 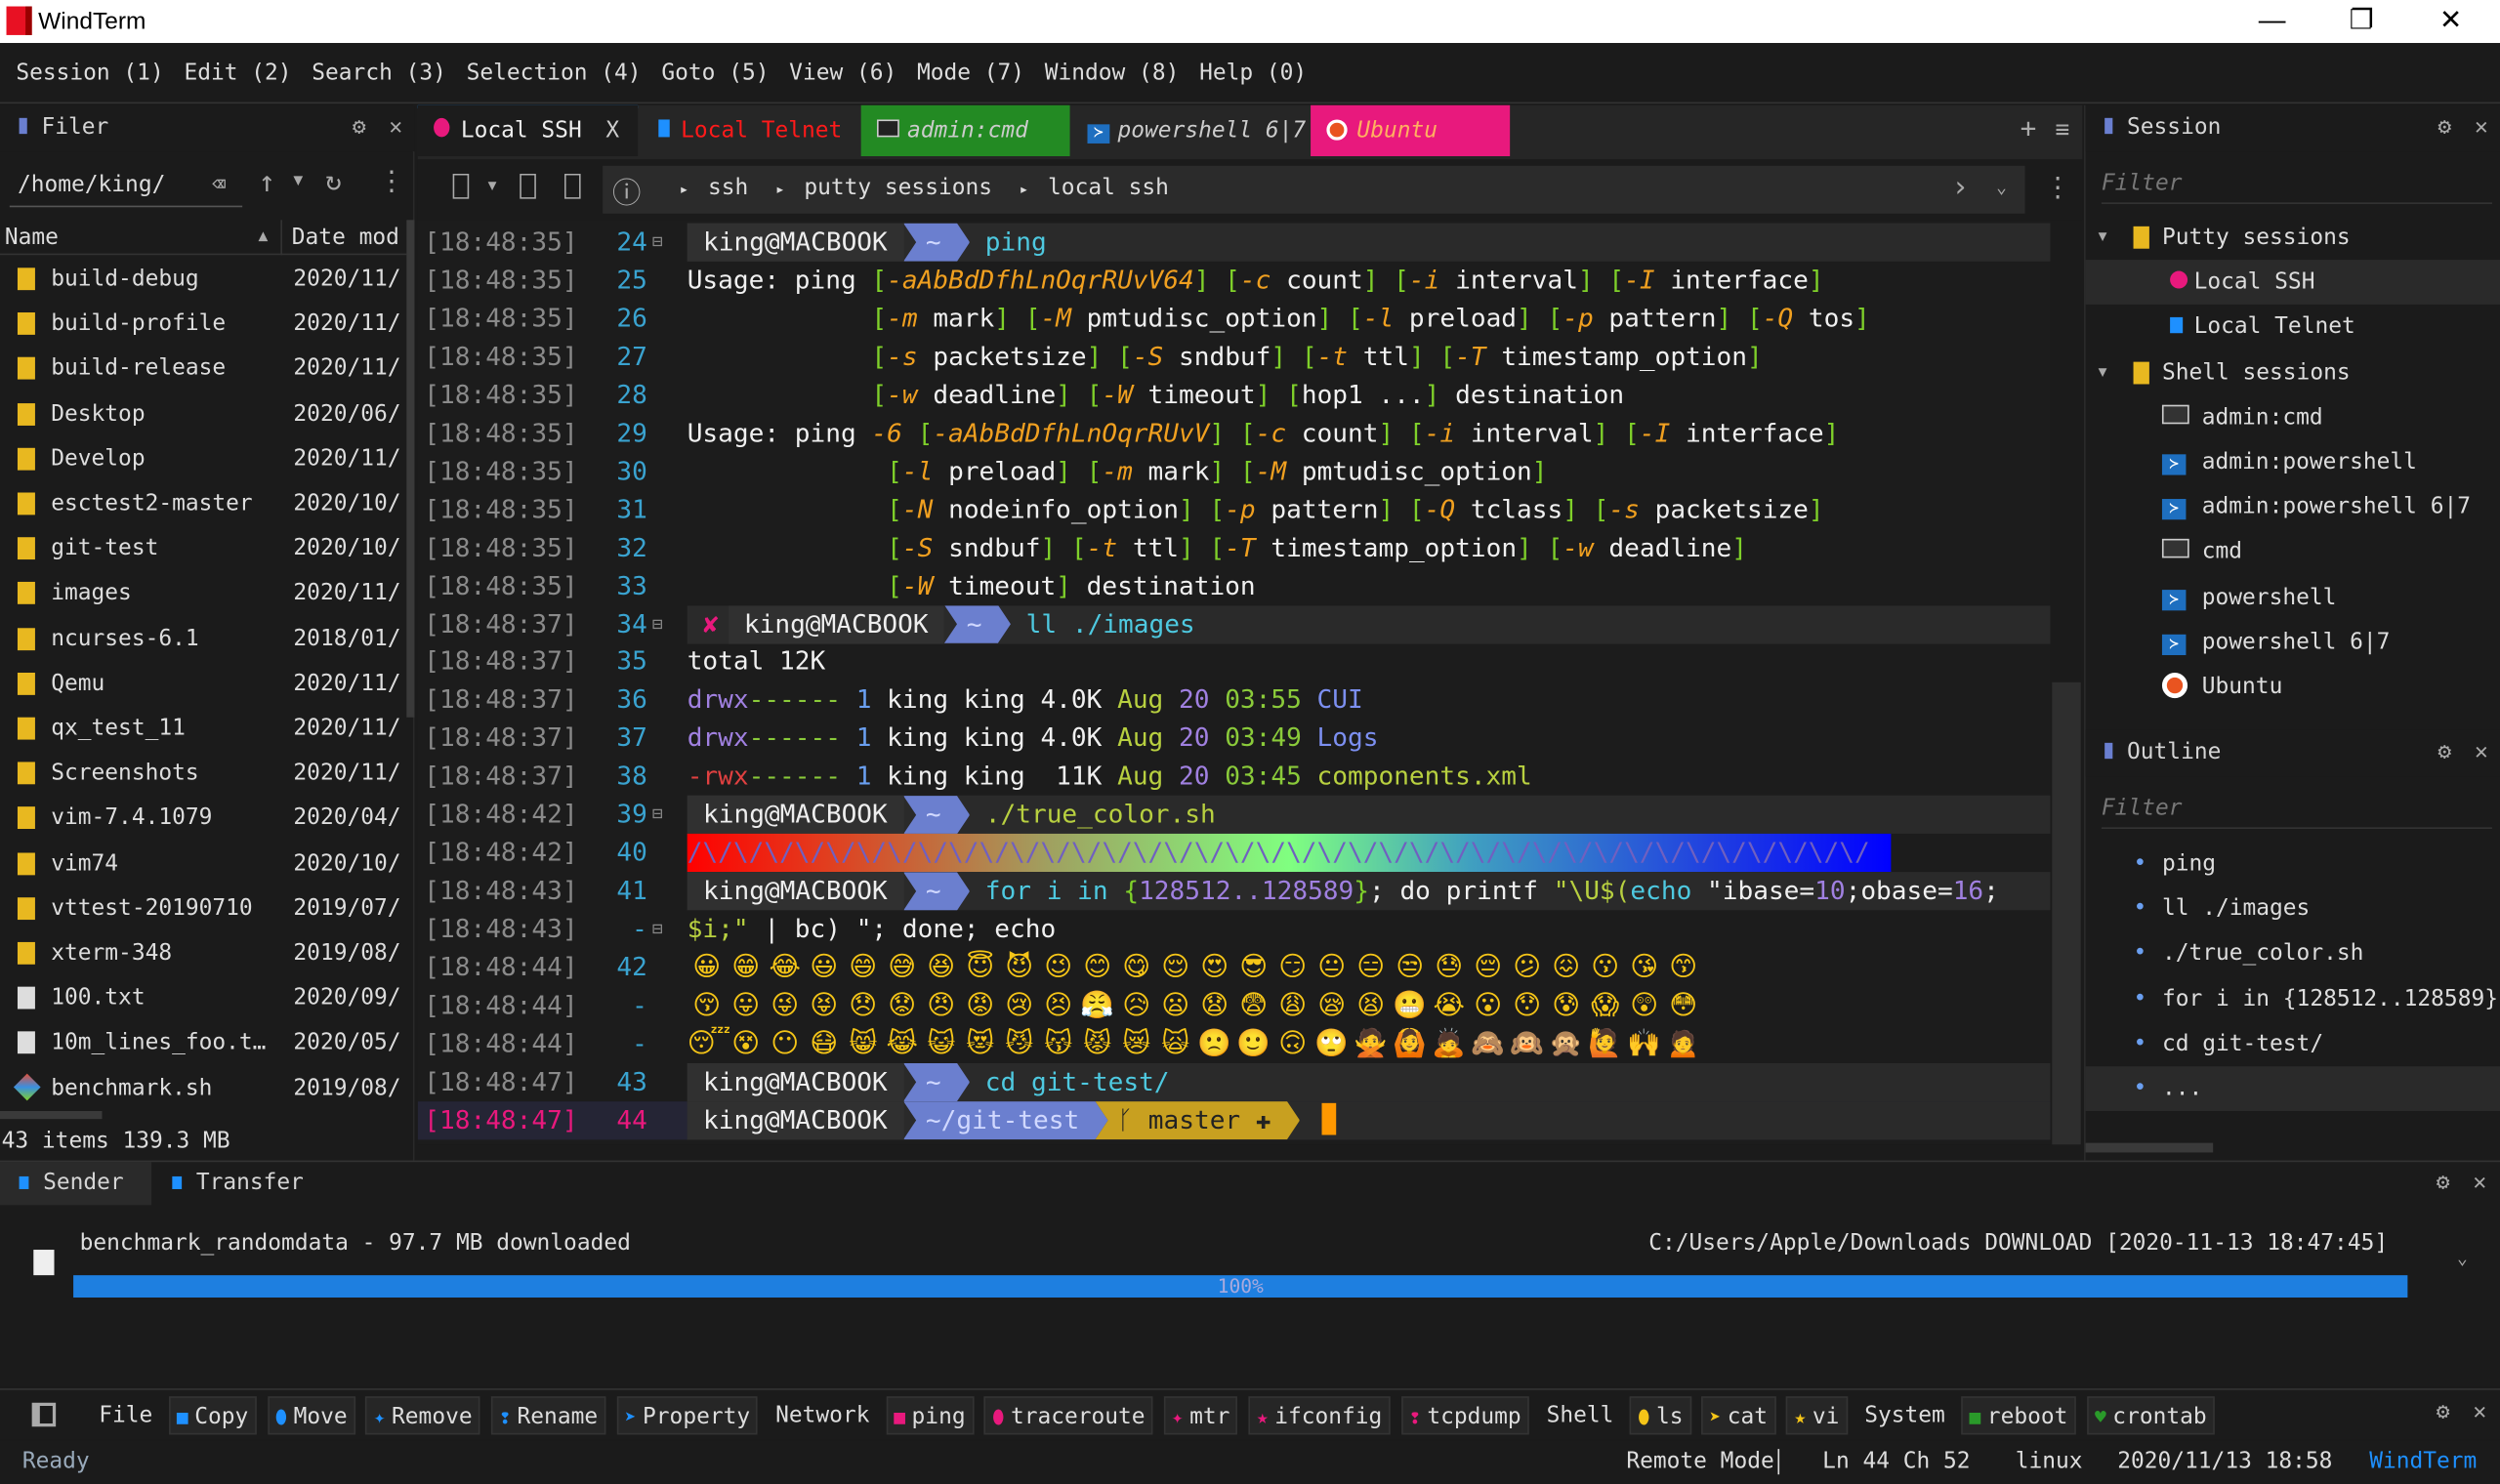 I want to click on new-session-icon: ⎕, so click(x=461, y=188).